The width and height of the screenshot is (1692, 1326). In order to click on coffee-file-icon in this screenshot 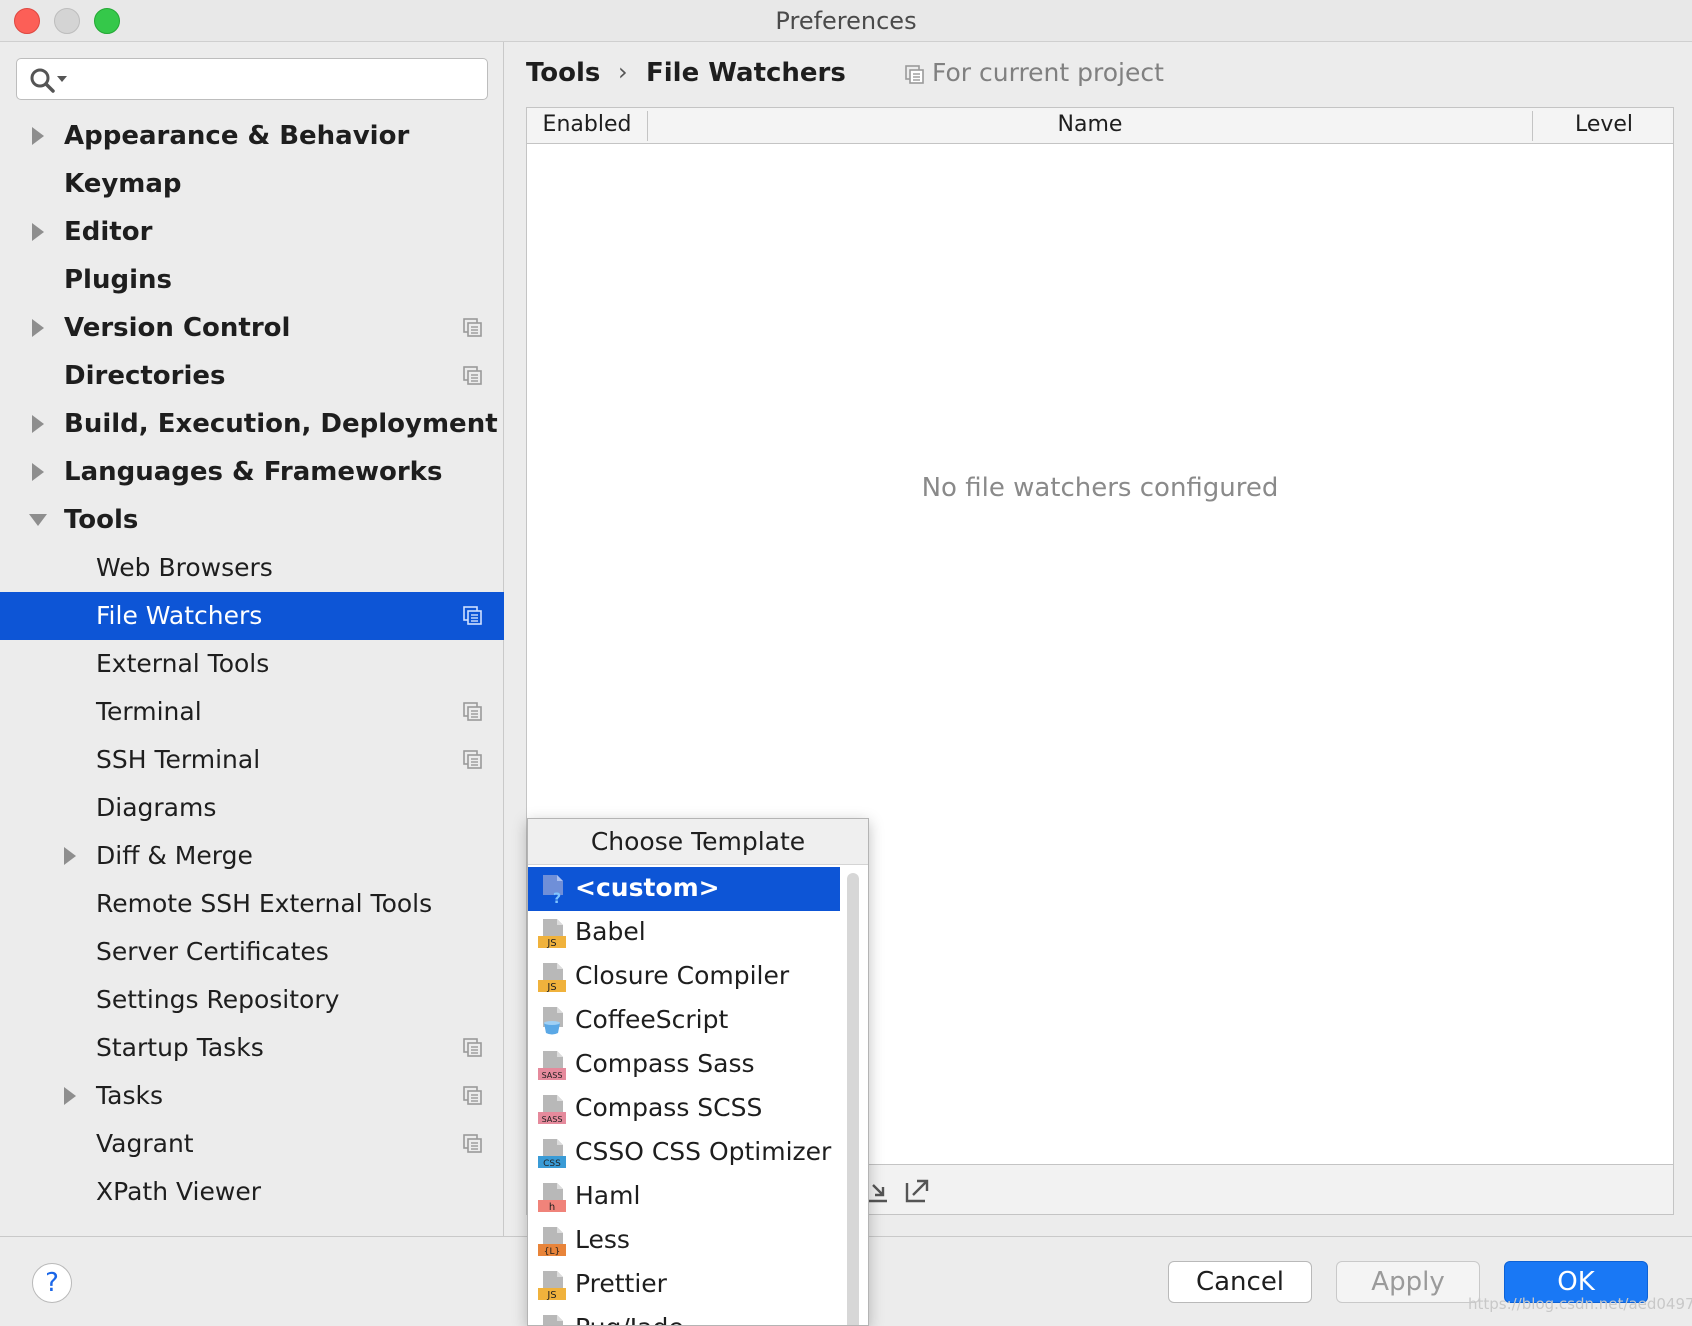, I will do `click(553, 1021)`.